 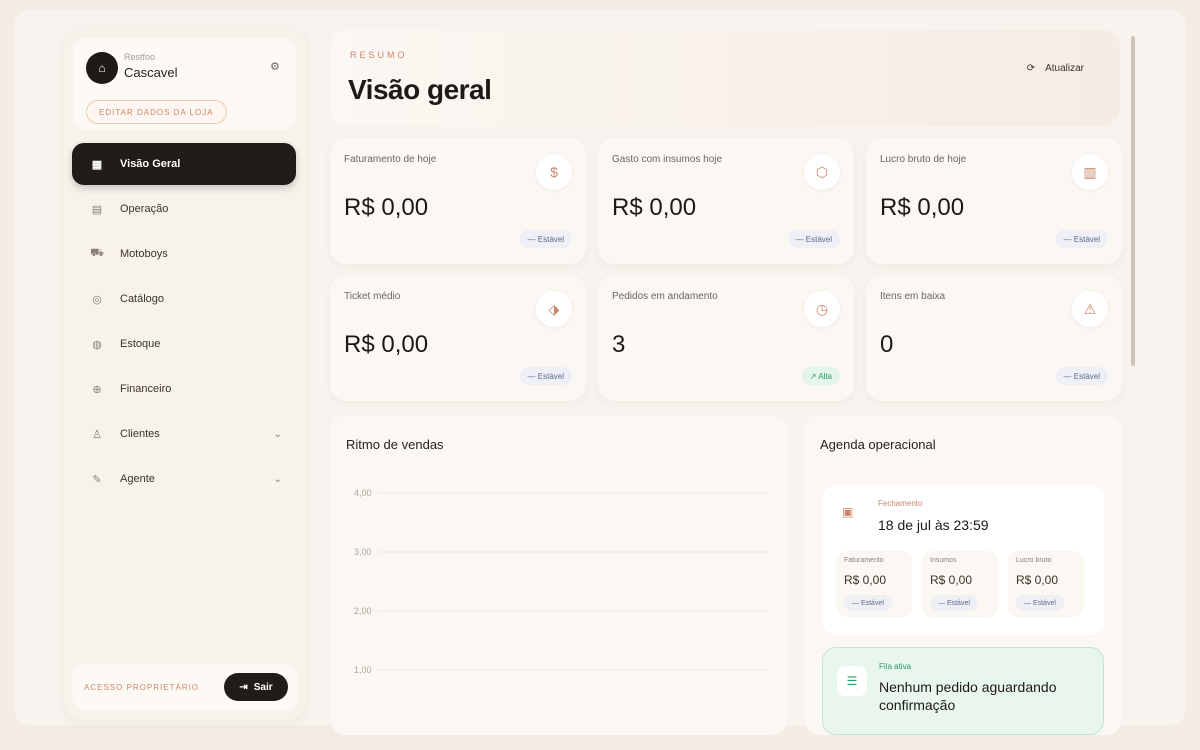 What do you see at coordinates (554, 172) in the screenshot?
I see `dollar-icon: $` at bounding box center [554, 172].